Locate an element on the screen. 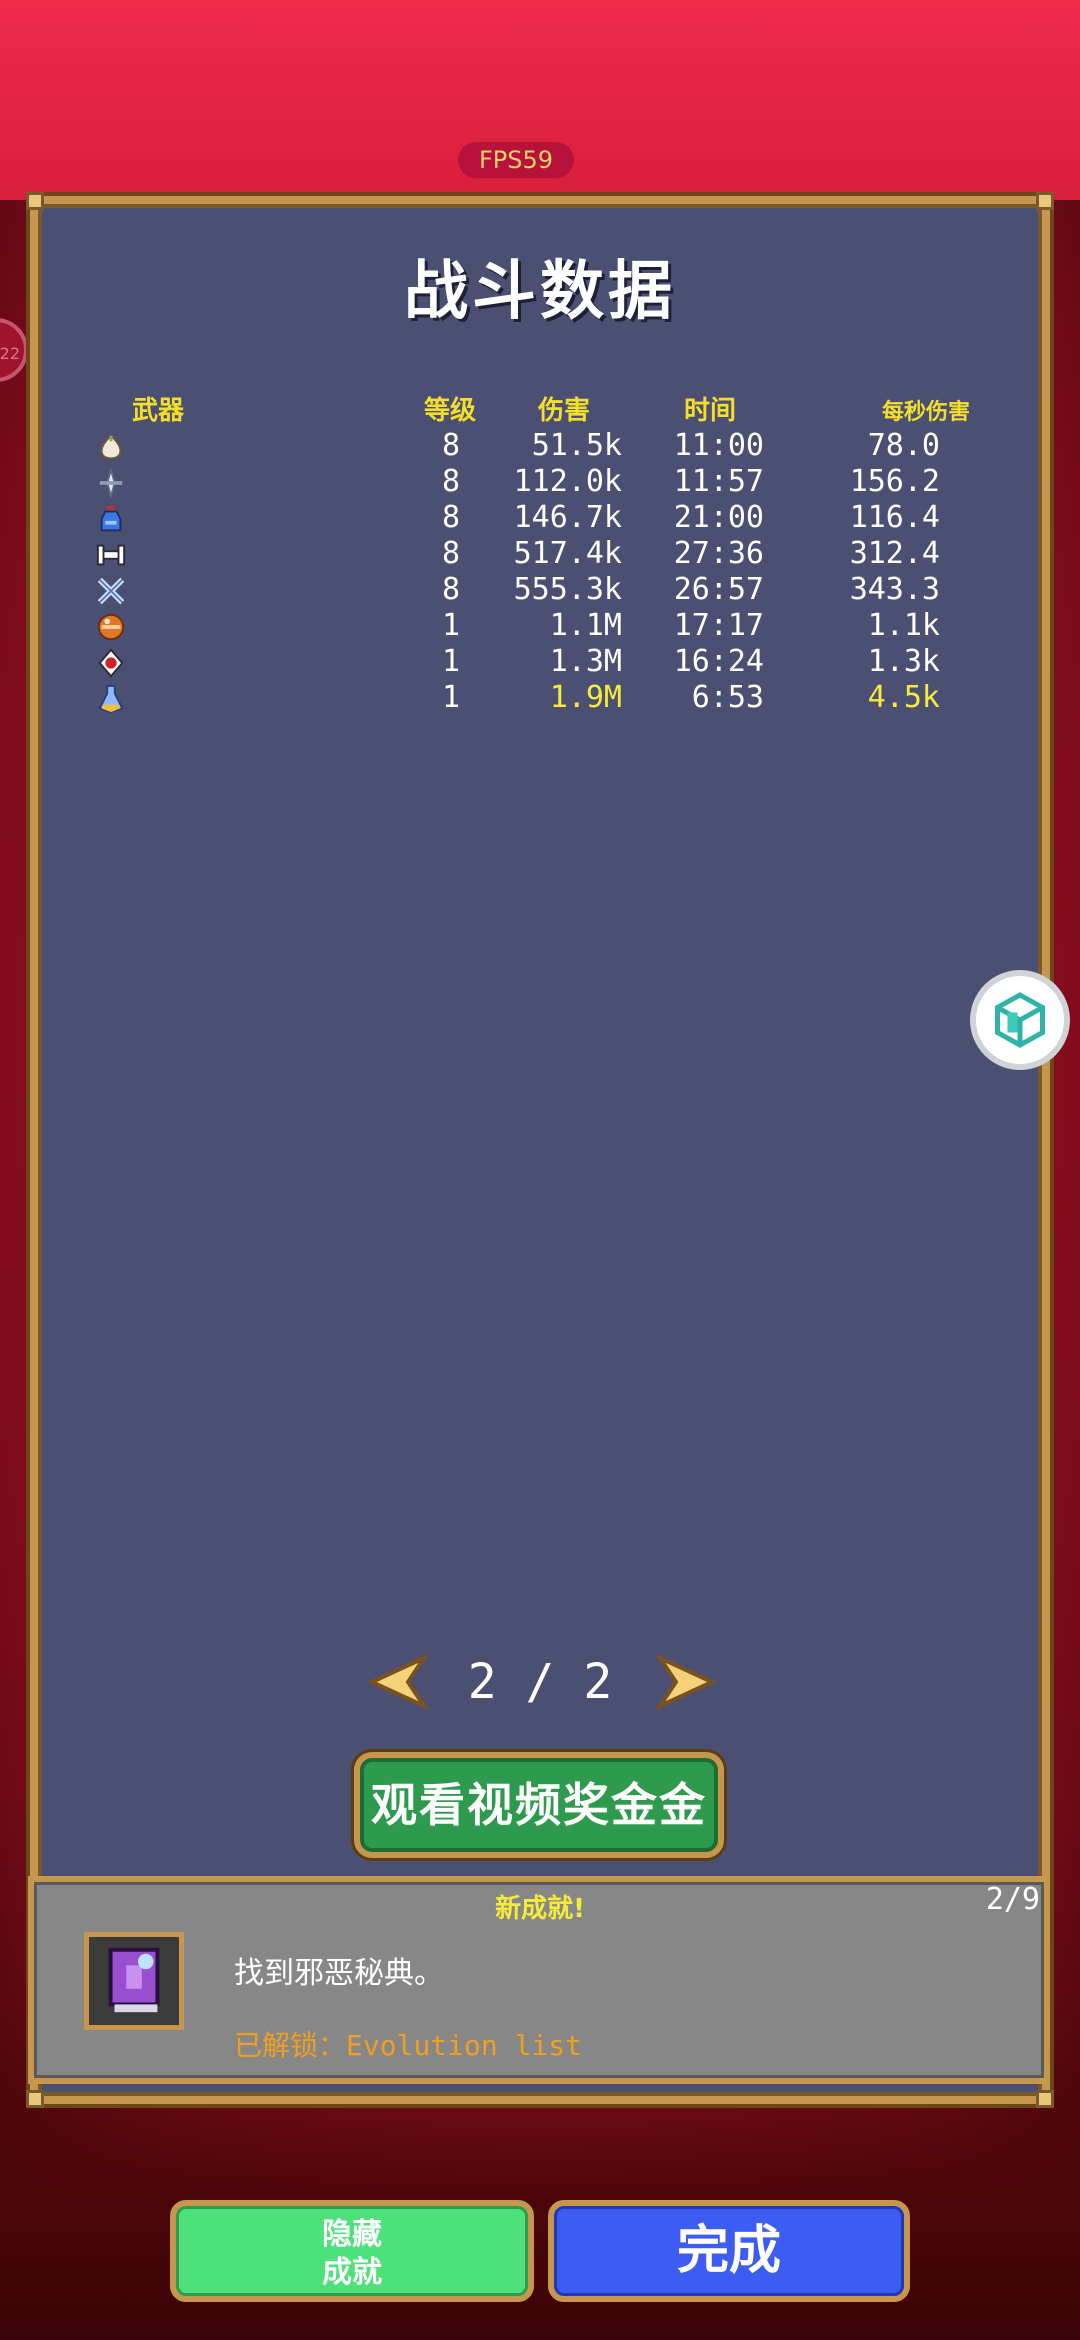 The height and width of the screenshot is (2340, 1080). cube-icon is located at coordinates (1020, 1020).